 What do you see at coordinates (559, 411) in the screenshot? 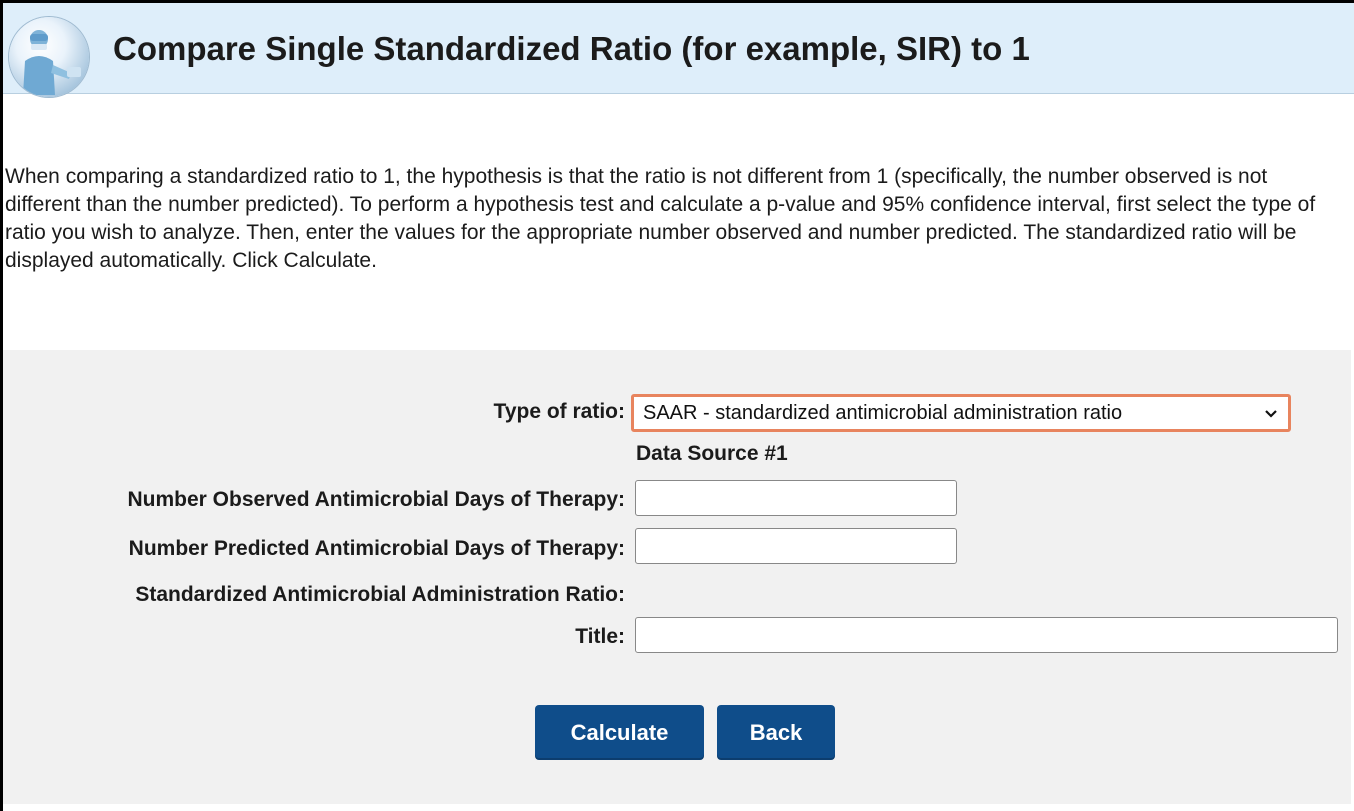
I see `type-of-ratio-label: Type of ratio:` at bounding box center [559, 411].